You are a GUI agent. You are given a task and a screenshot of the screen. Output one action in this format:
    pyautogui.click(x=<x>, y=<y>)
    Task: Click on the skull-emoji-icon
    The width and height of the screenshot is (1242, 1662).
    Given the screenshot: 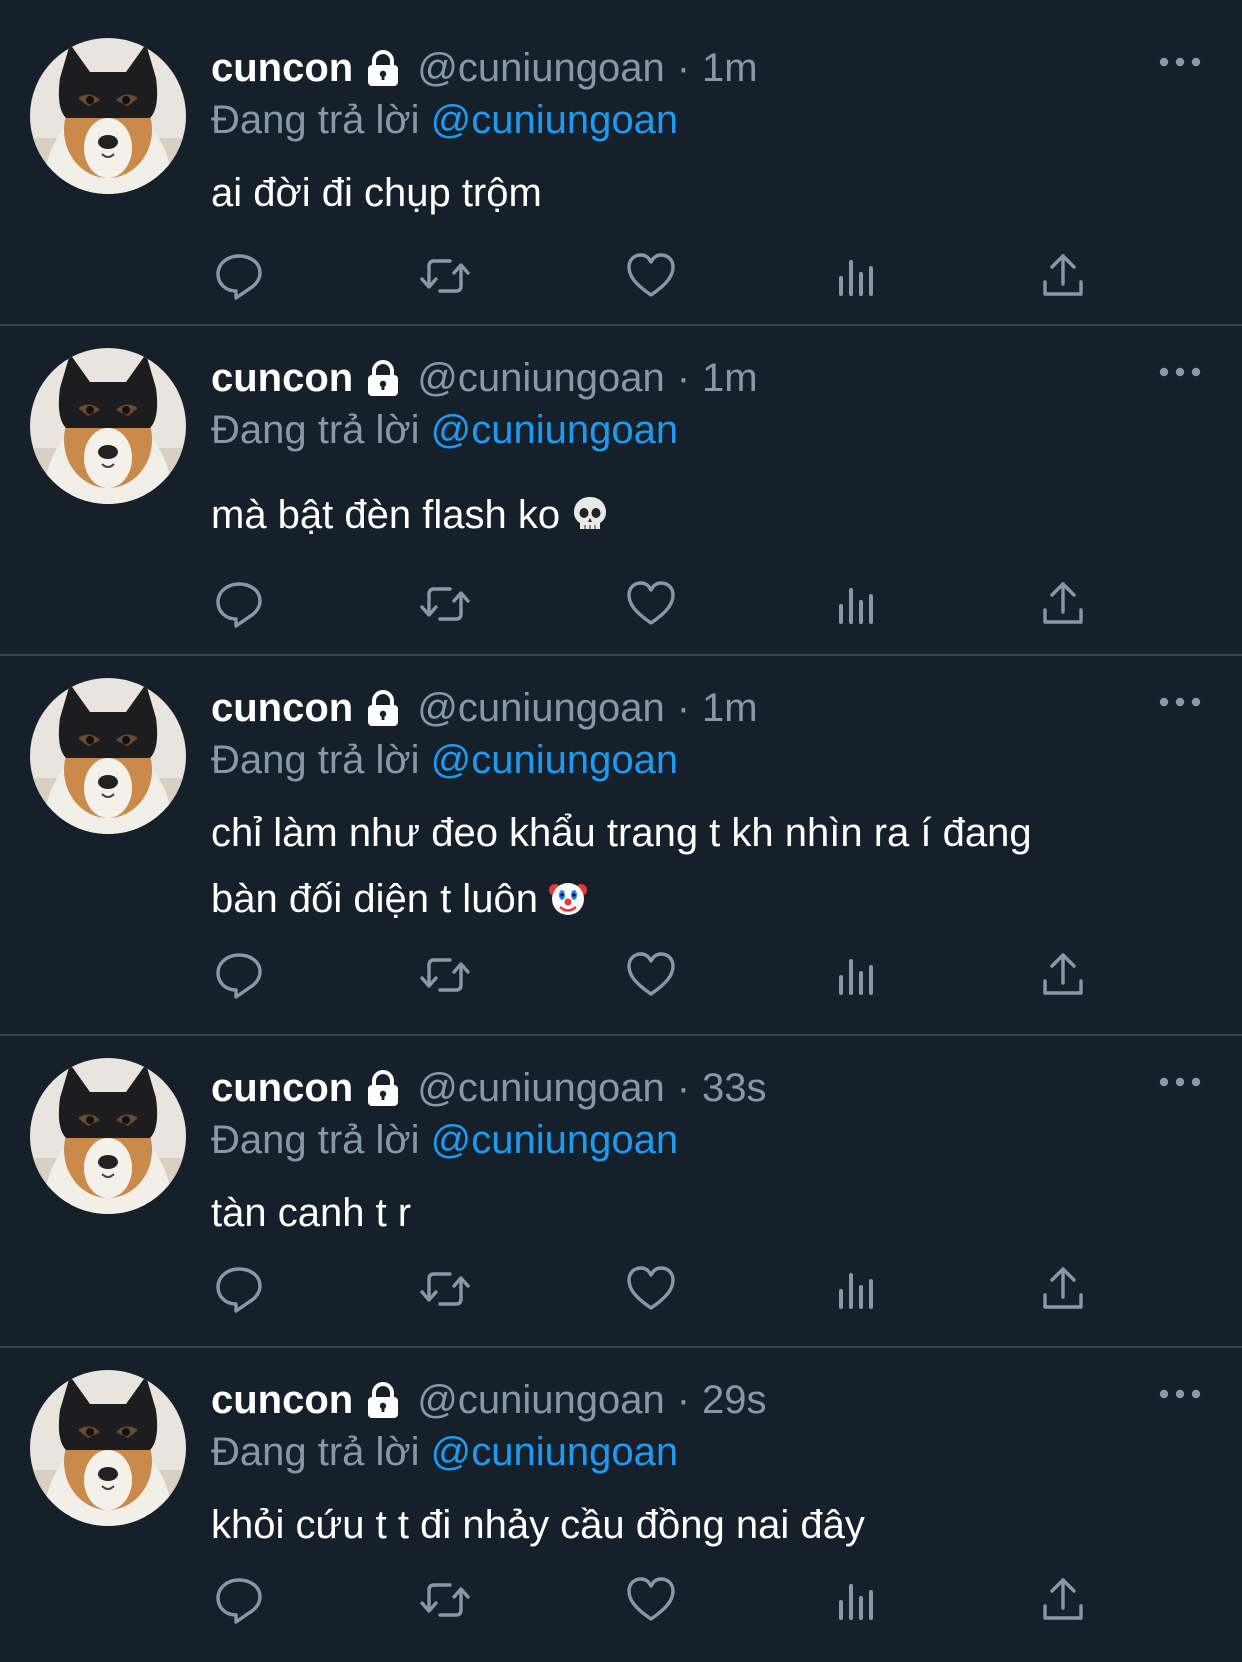 What is the action you would take?
    pyautogui.click(x=590, y=508)
    